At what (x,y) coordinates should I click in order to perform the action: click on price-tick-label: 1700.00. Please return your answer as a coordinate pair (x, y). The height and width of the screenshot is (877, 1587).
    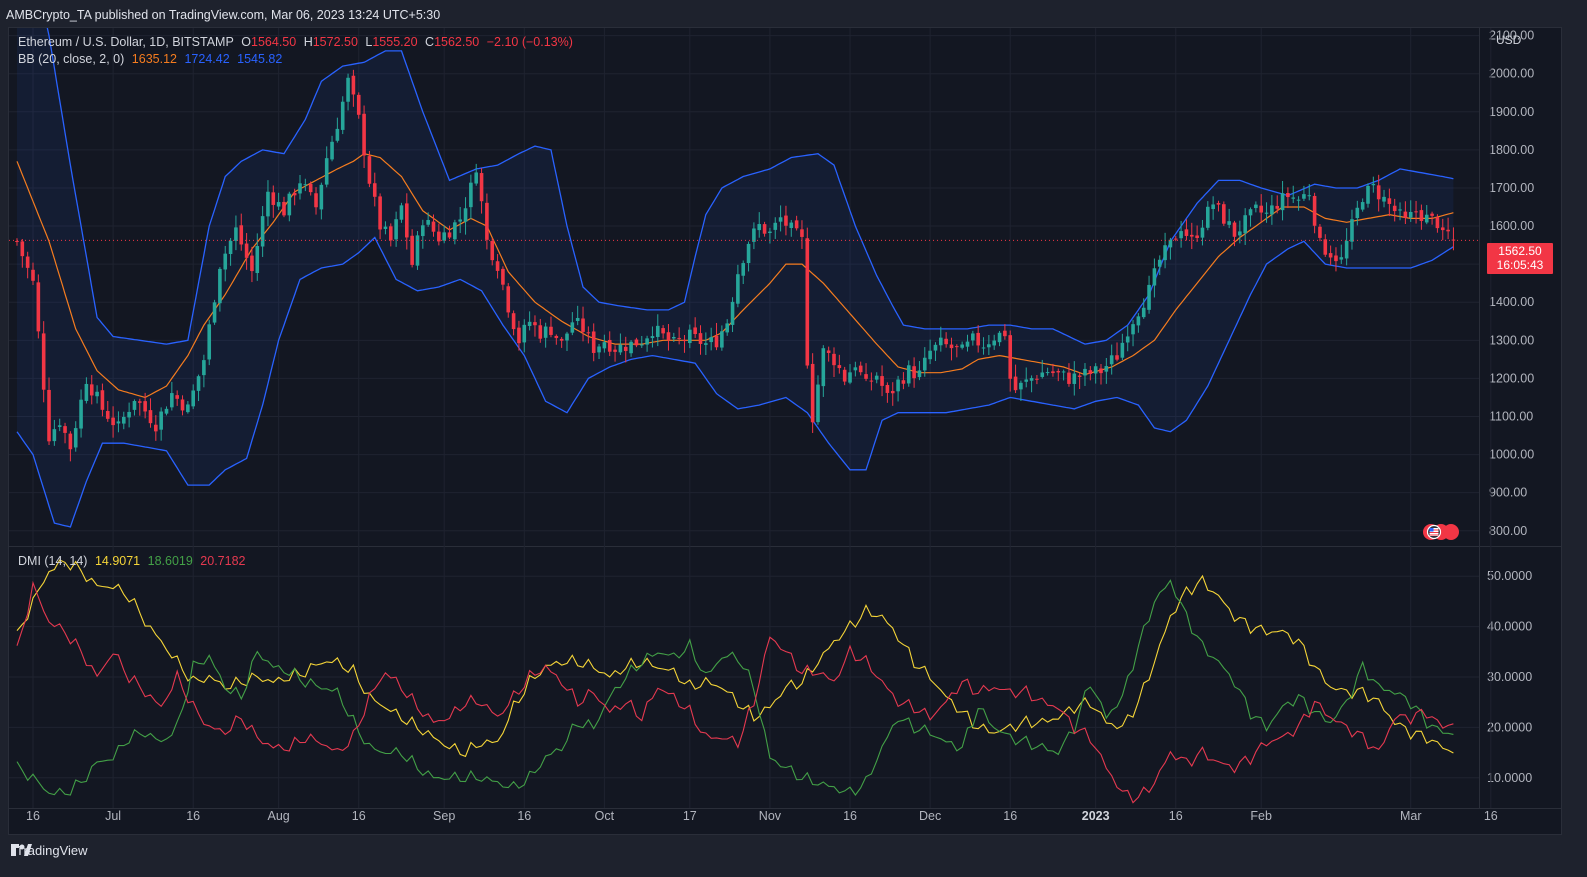
    Looking at the image, I should click on (1511, 188).